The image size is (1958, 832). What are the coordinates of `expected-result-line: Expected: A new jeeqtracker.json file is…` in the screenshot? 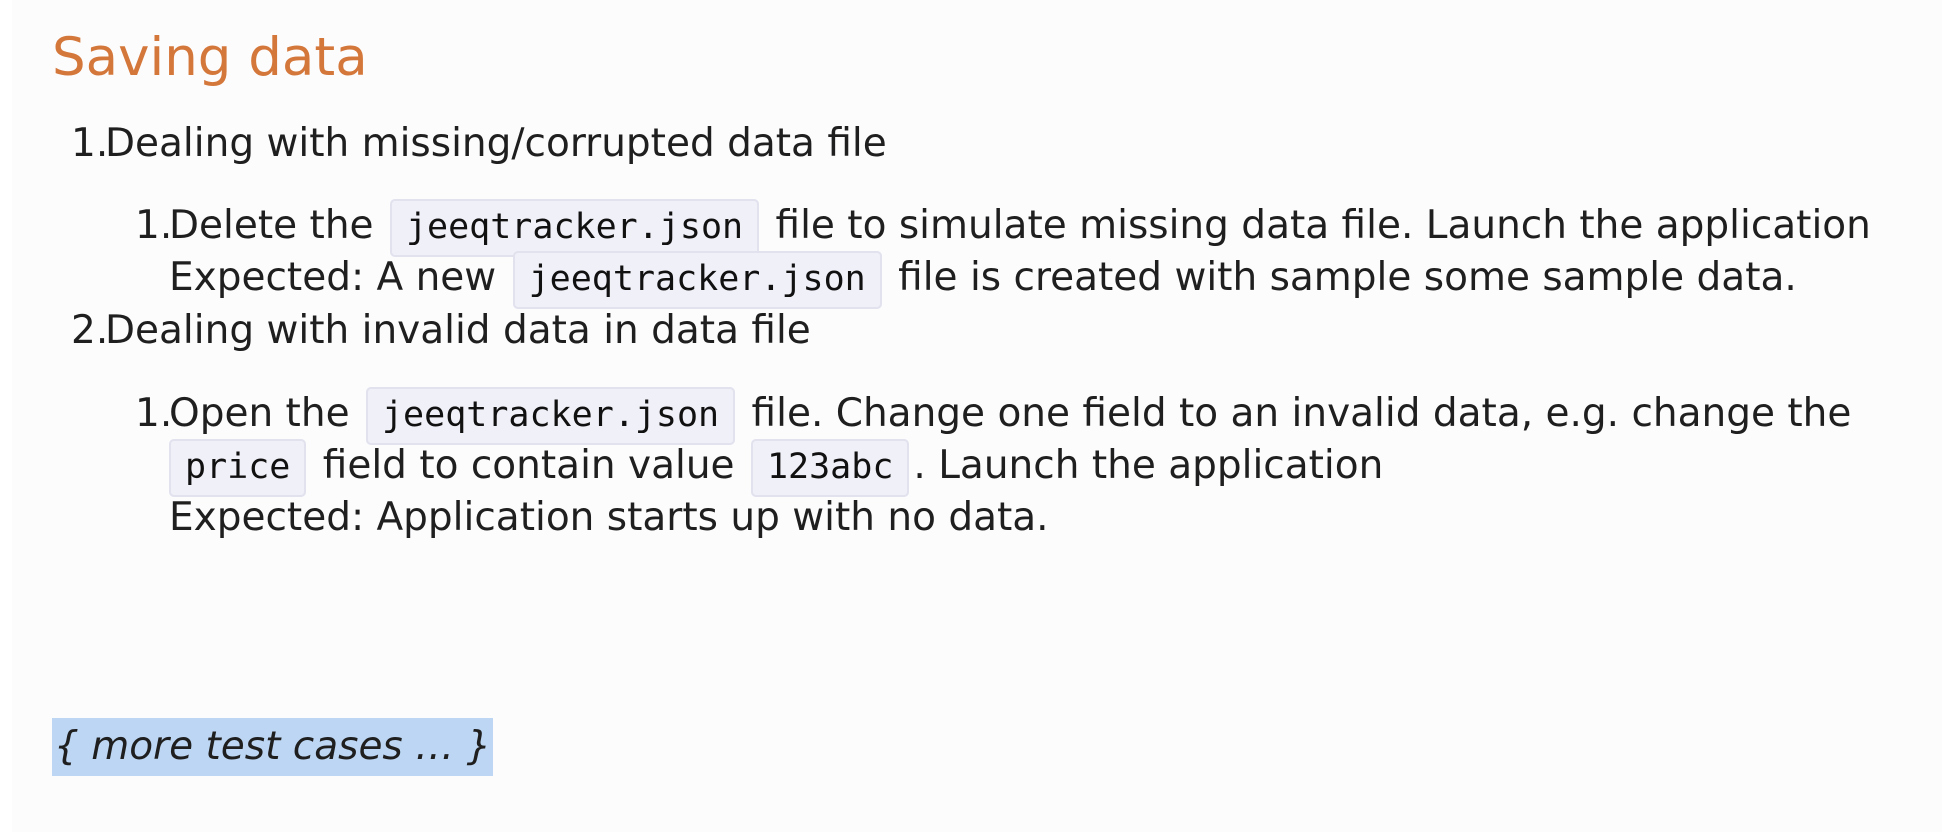 It's located at (983, 280).